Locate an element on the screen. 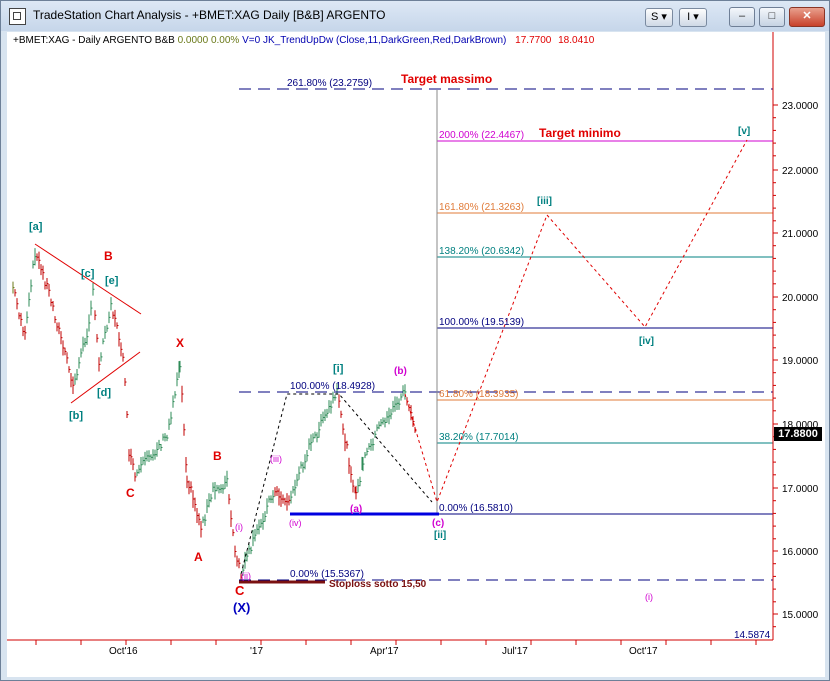 The height and width of the screenshot is (681, 830). wave-ii-small: (ii) is located at coordinates (246, 576).